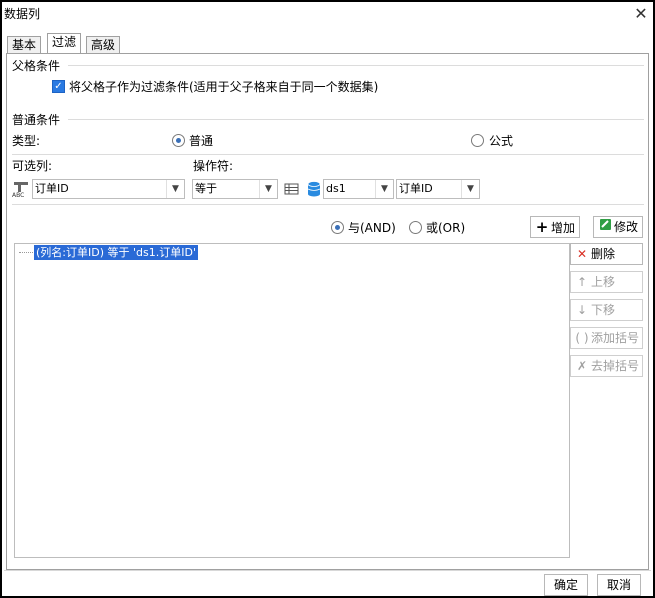  Describe the element at coordinates (292, 189) in the screenshot. I see `table-icon` at that location.